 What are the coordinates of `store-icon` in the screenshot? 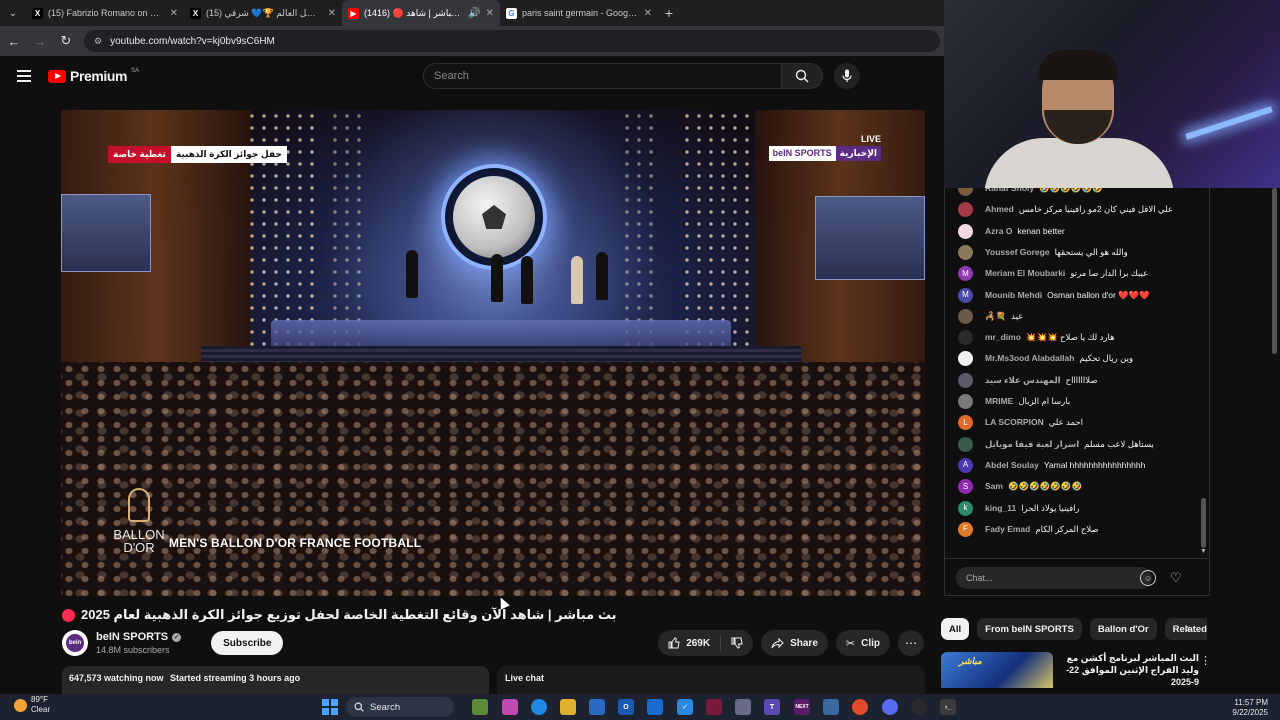 It's located at (597, 707).